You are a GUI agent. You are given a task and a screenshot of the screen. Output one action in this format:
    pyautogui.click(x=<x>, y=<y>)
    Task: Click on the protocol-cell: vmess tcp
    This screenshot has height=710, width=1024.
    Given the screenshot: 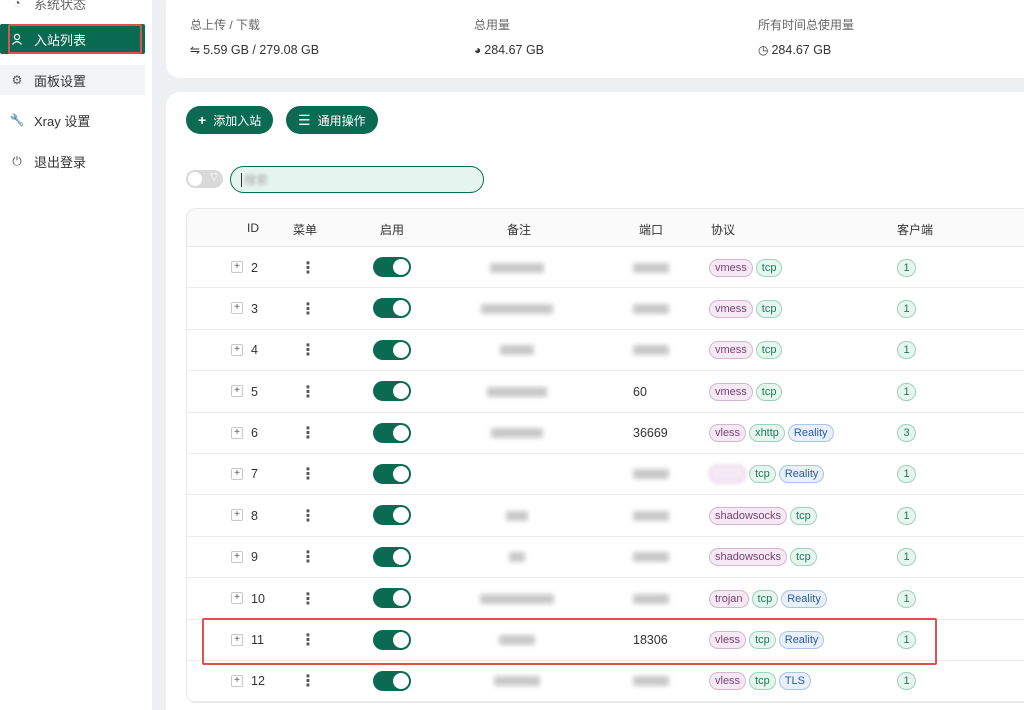 What is the action you would take?
    pyautogui.click(x=747, y=267)
    